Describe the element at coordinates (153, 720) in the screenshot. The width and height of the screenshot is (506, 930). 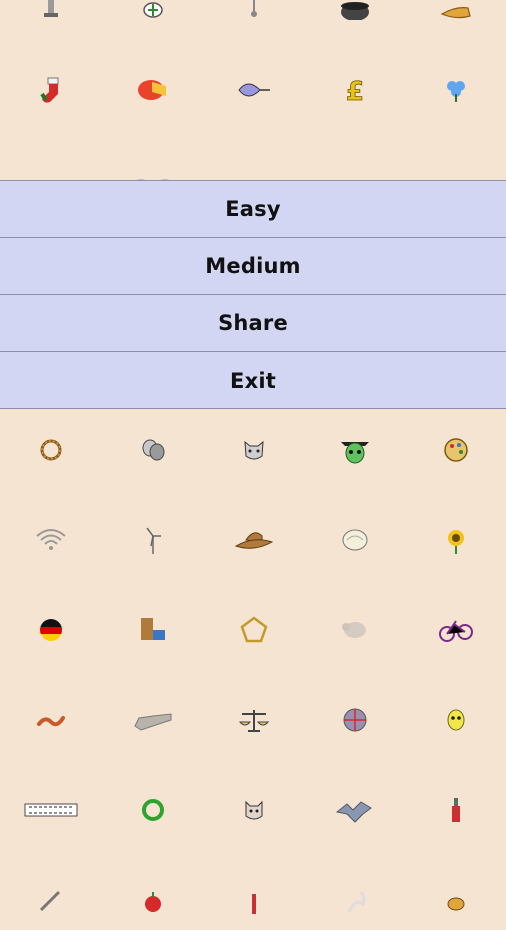
I see `sneaker-icon` at that location.